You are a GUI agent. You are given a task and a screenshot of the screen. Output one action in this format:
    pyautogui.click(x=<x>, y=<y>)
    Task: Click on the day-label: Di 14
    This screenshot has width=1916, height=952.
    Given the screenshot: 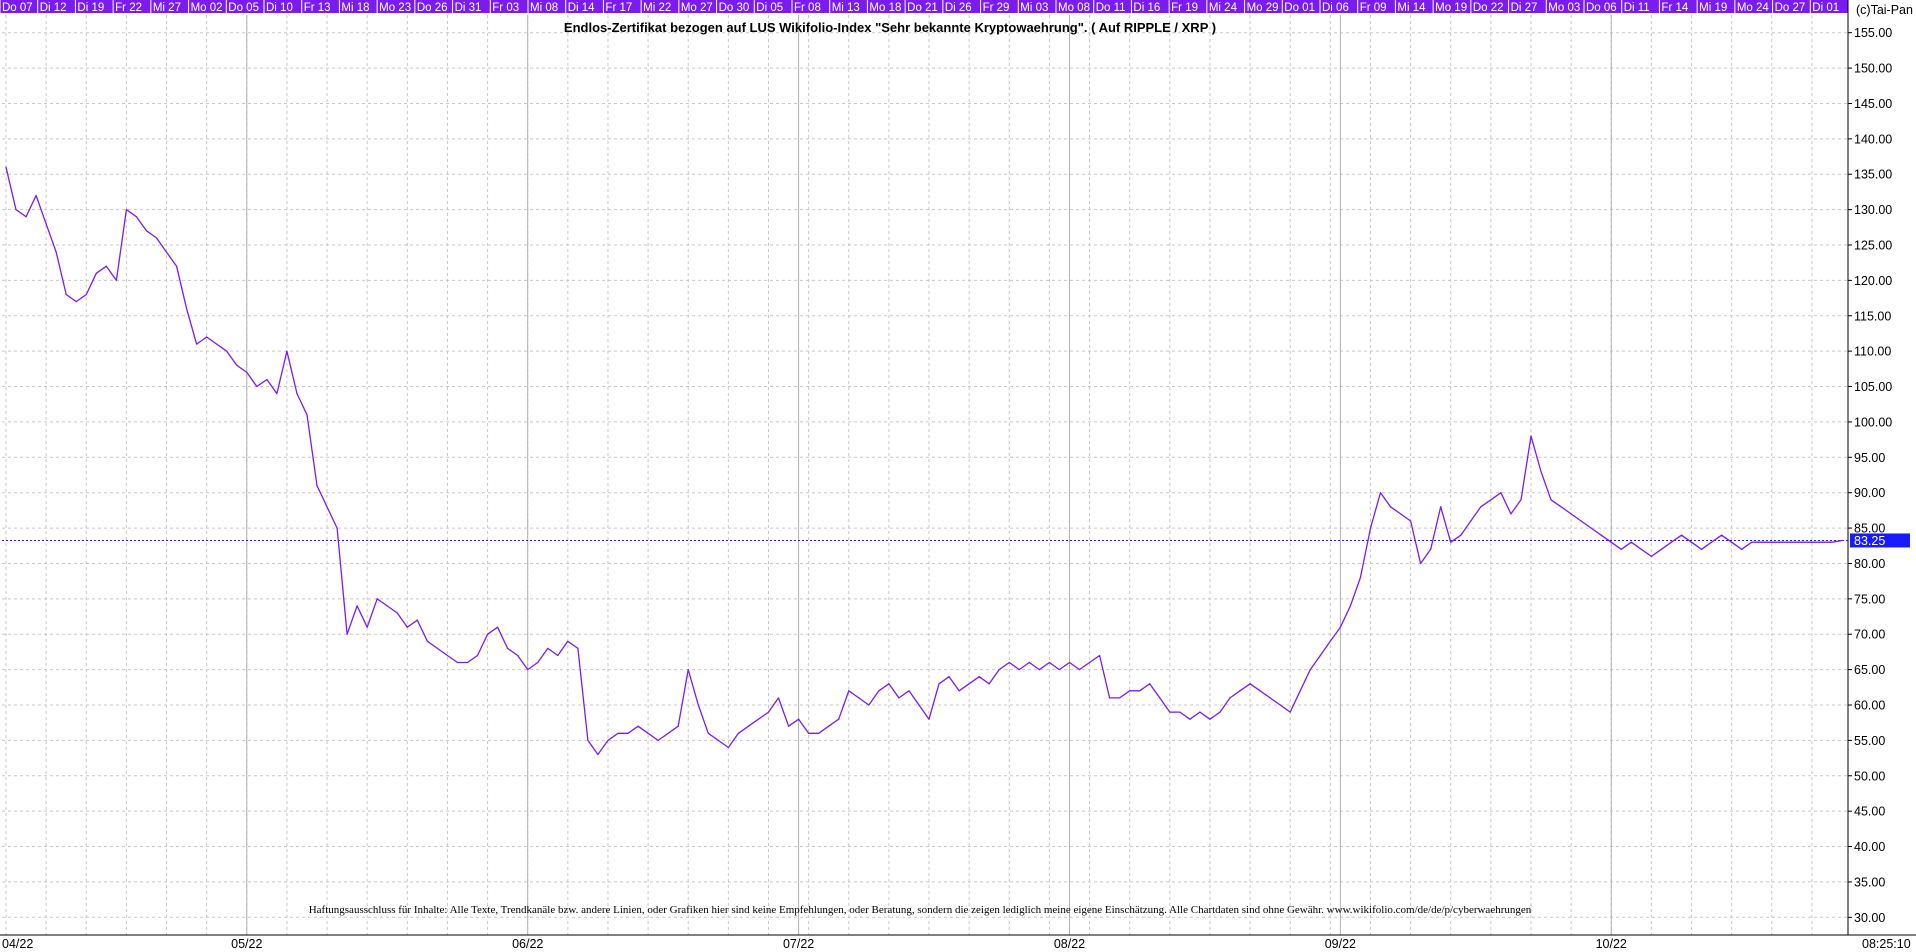 What is the action you would take?
    pyautogui.click(x=581, y=8)
    